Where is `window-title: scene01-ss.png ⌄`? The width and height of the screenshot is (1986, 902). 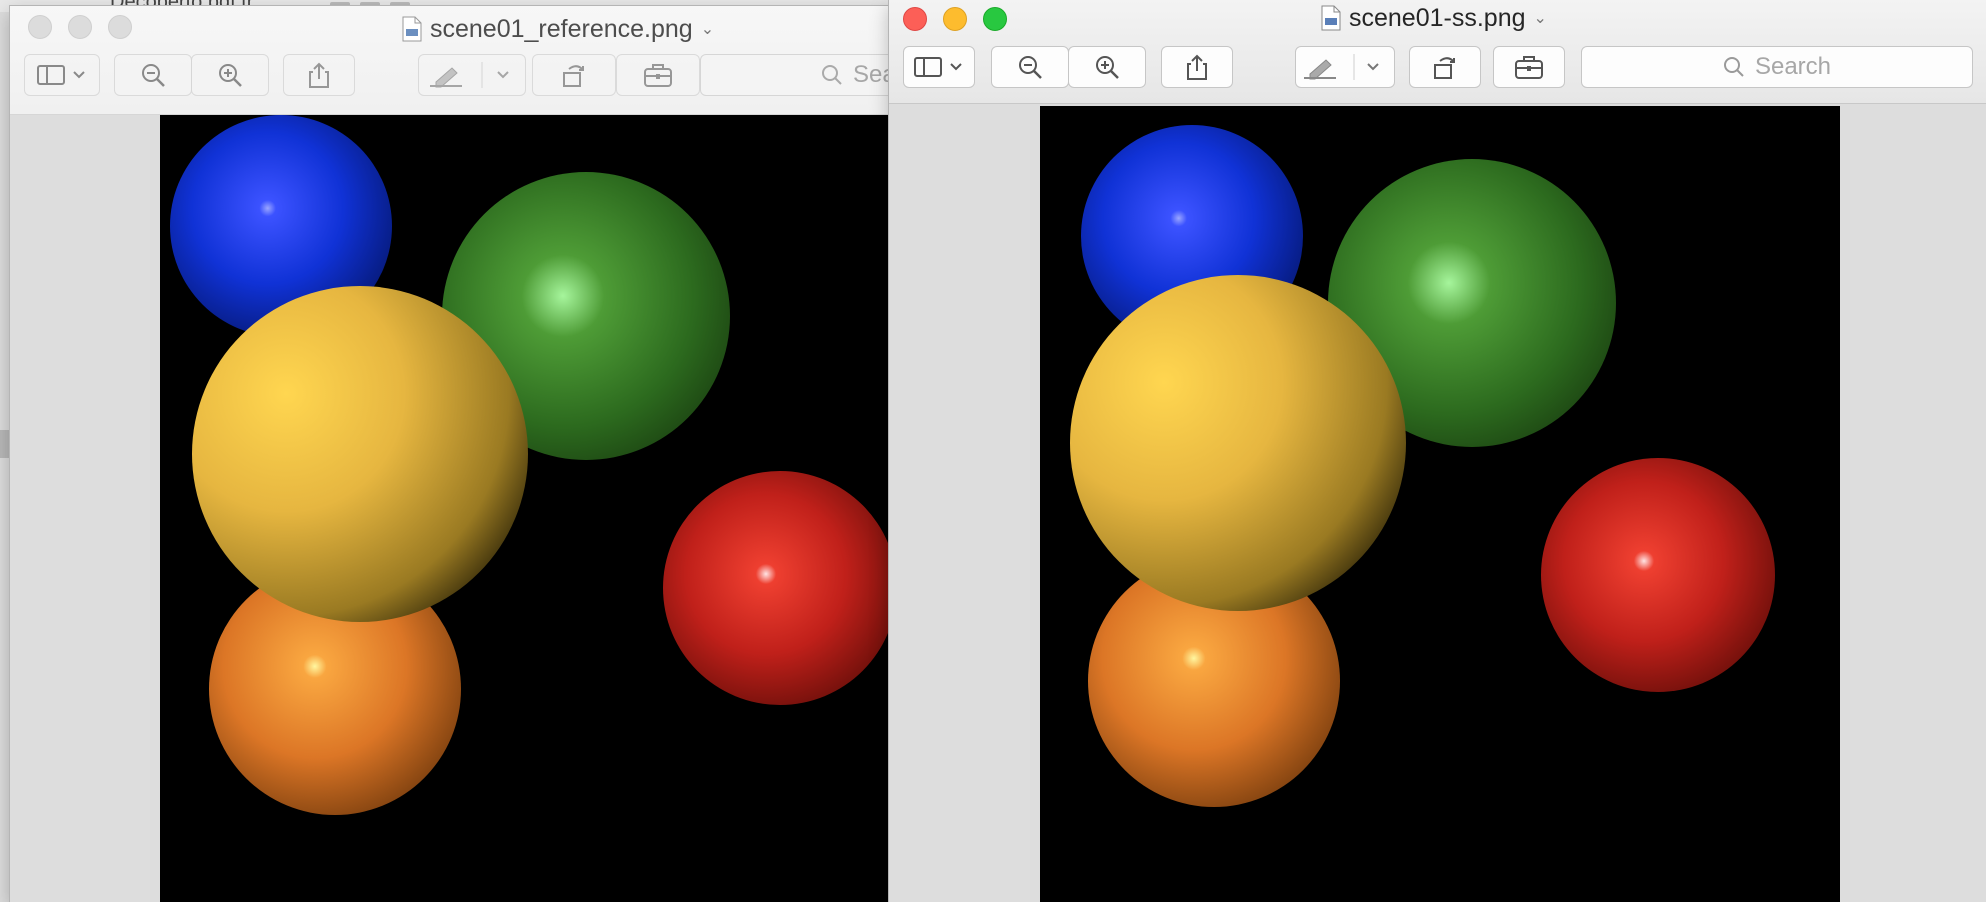
window-title: scene01-ss.png ⌄ is located at coordinates (1434, 18).